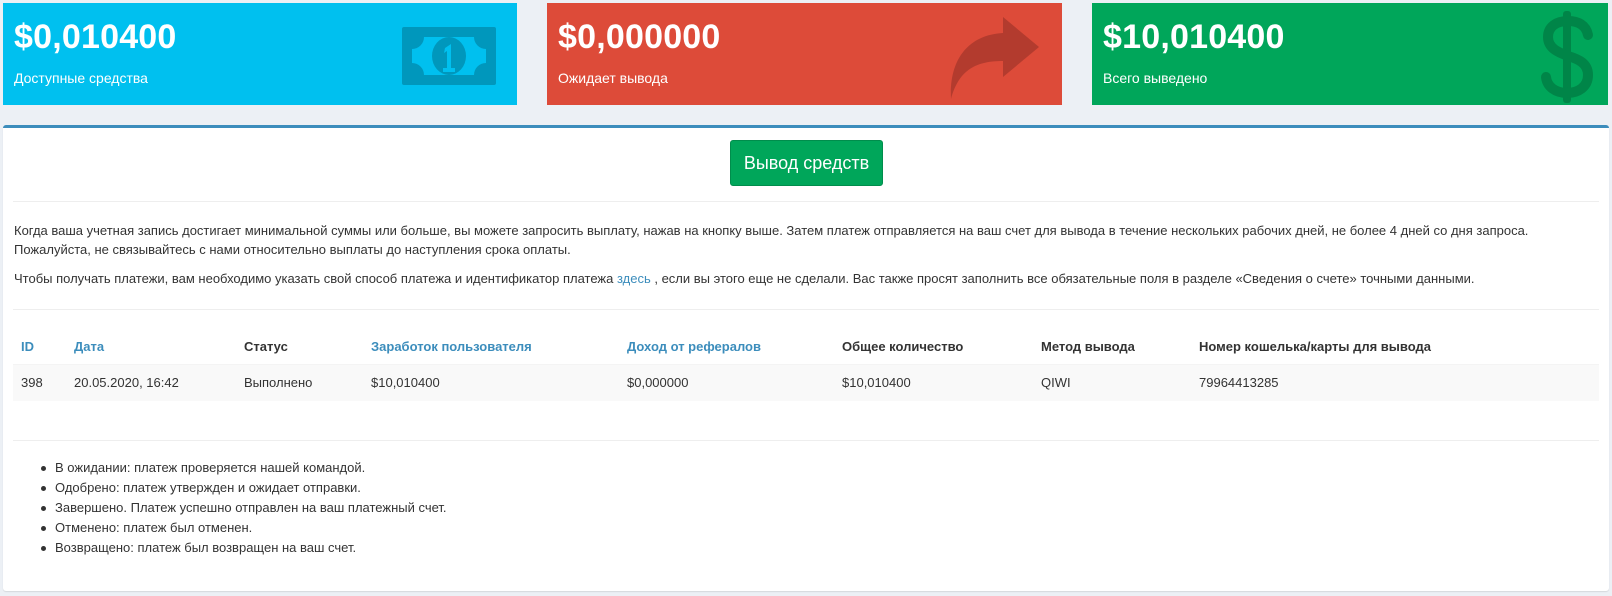 The image size is (1612, 596). Describe the element at coordinates (1056, 382) in the screenshot. I see `row-withdraw-method: QIWI` at that location.